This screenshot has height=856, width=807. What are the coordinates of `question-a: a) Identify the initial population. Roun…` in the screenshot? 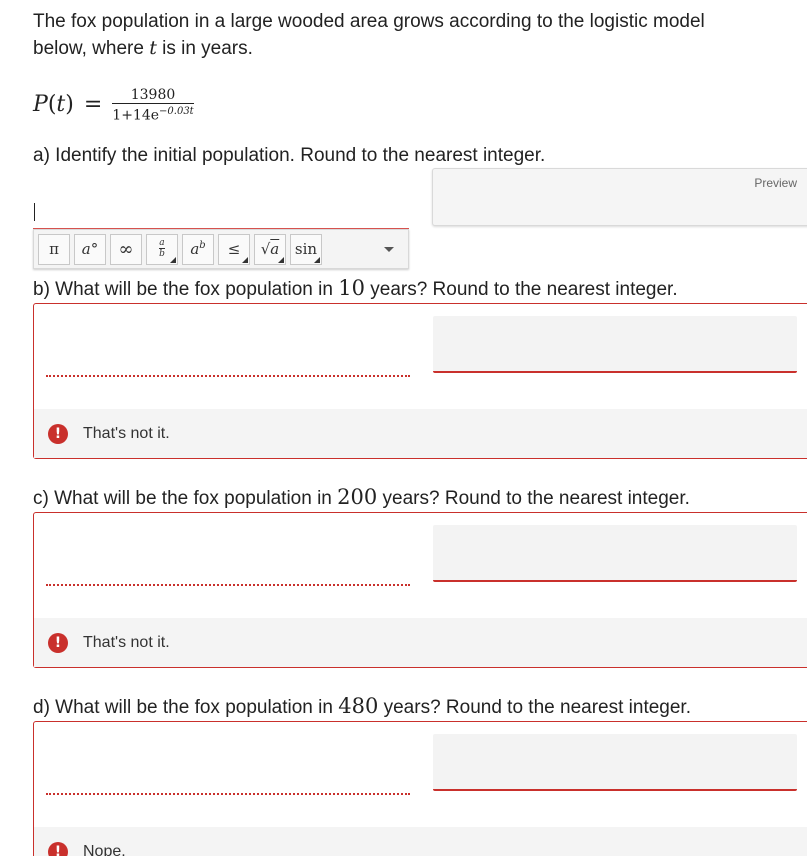 It's located at (289, 155).